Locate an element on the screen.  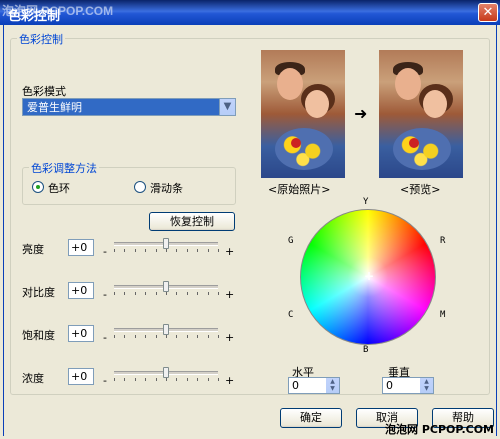
vertical-value: 0 is located at coordinates (389, 385).